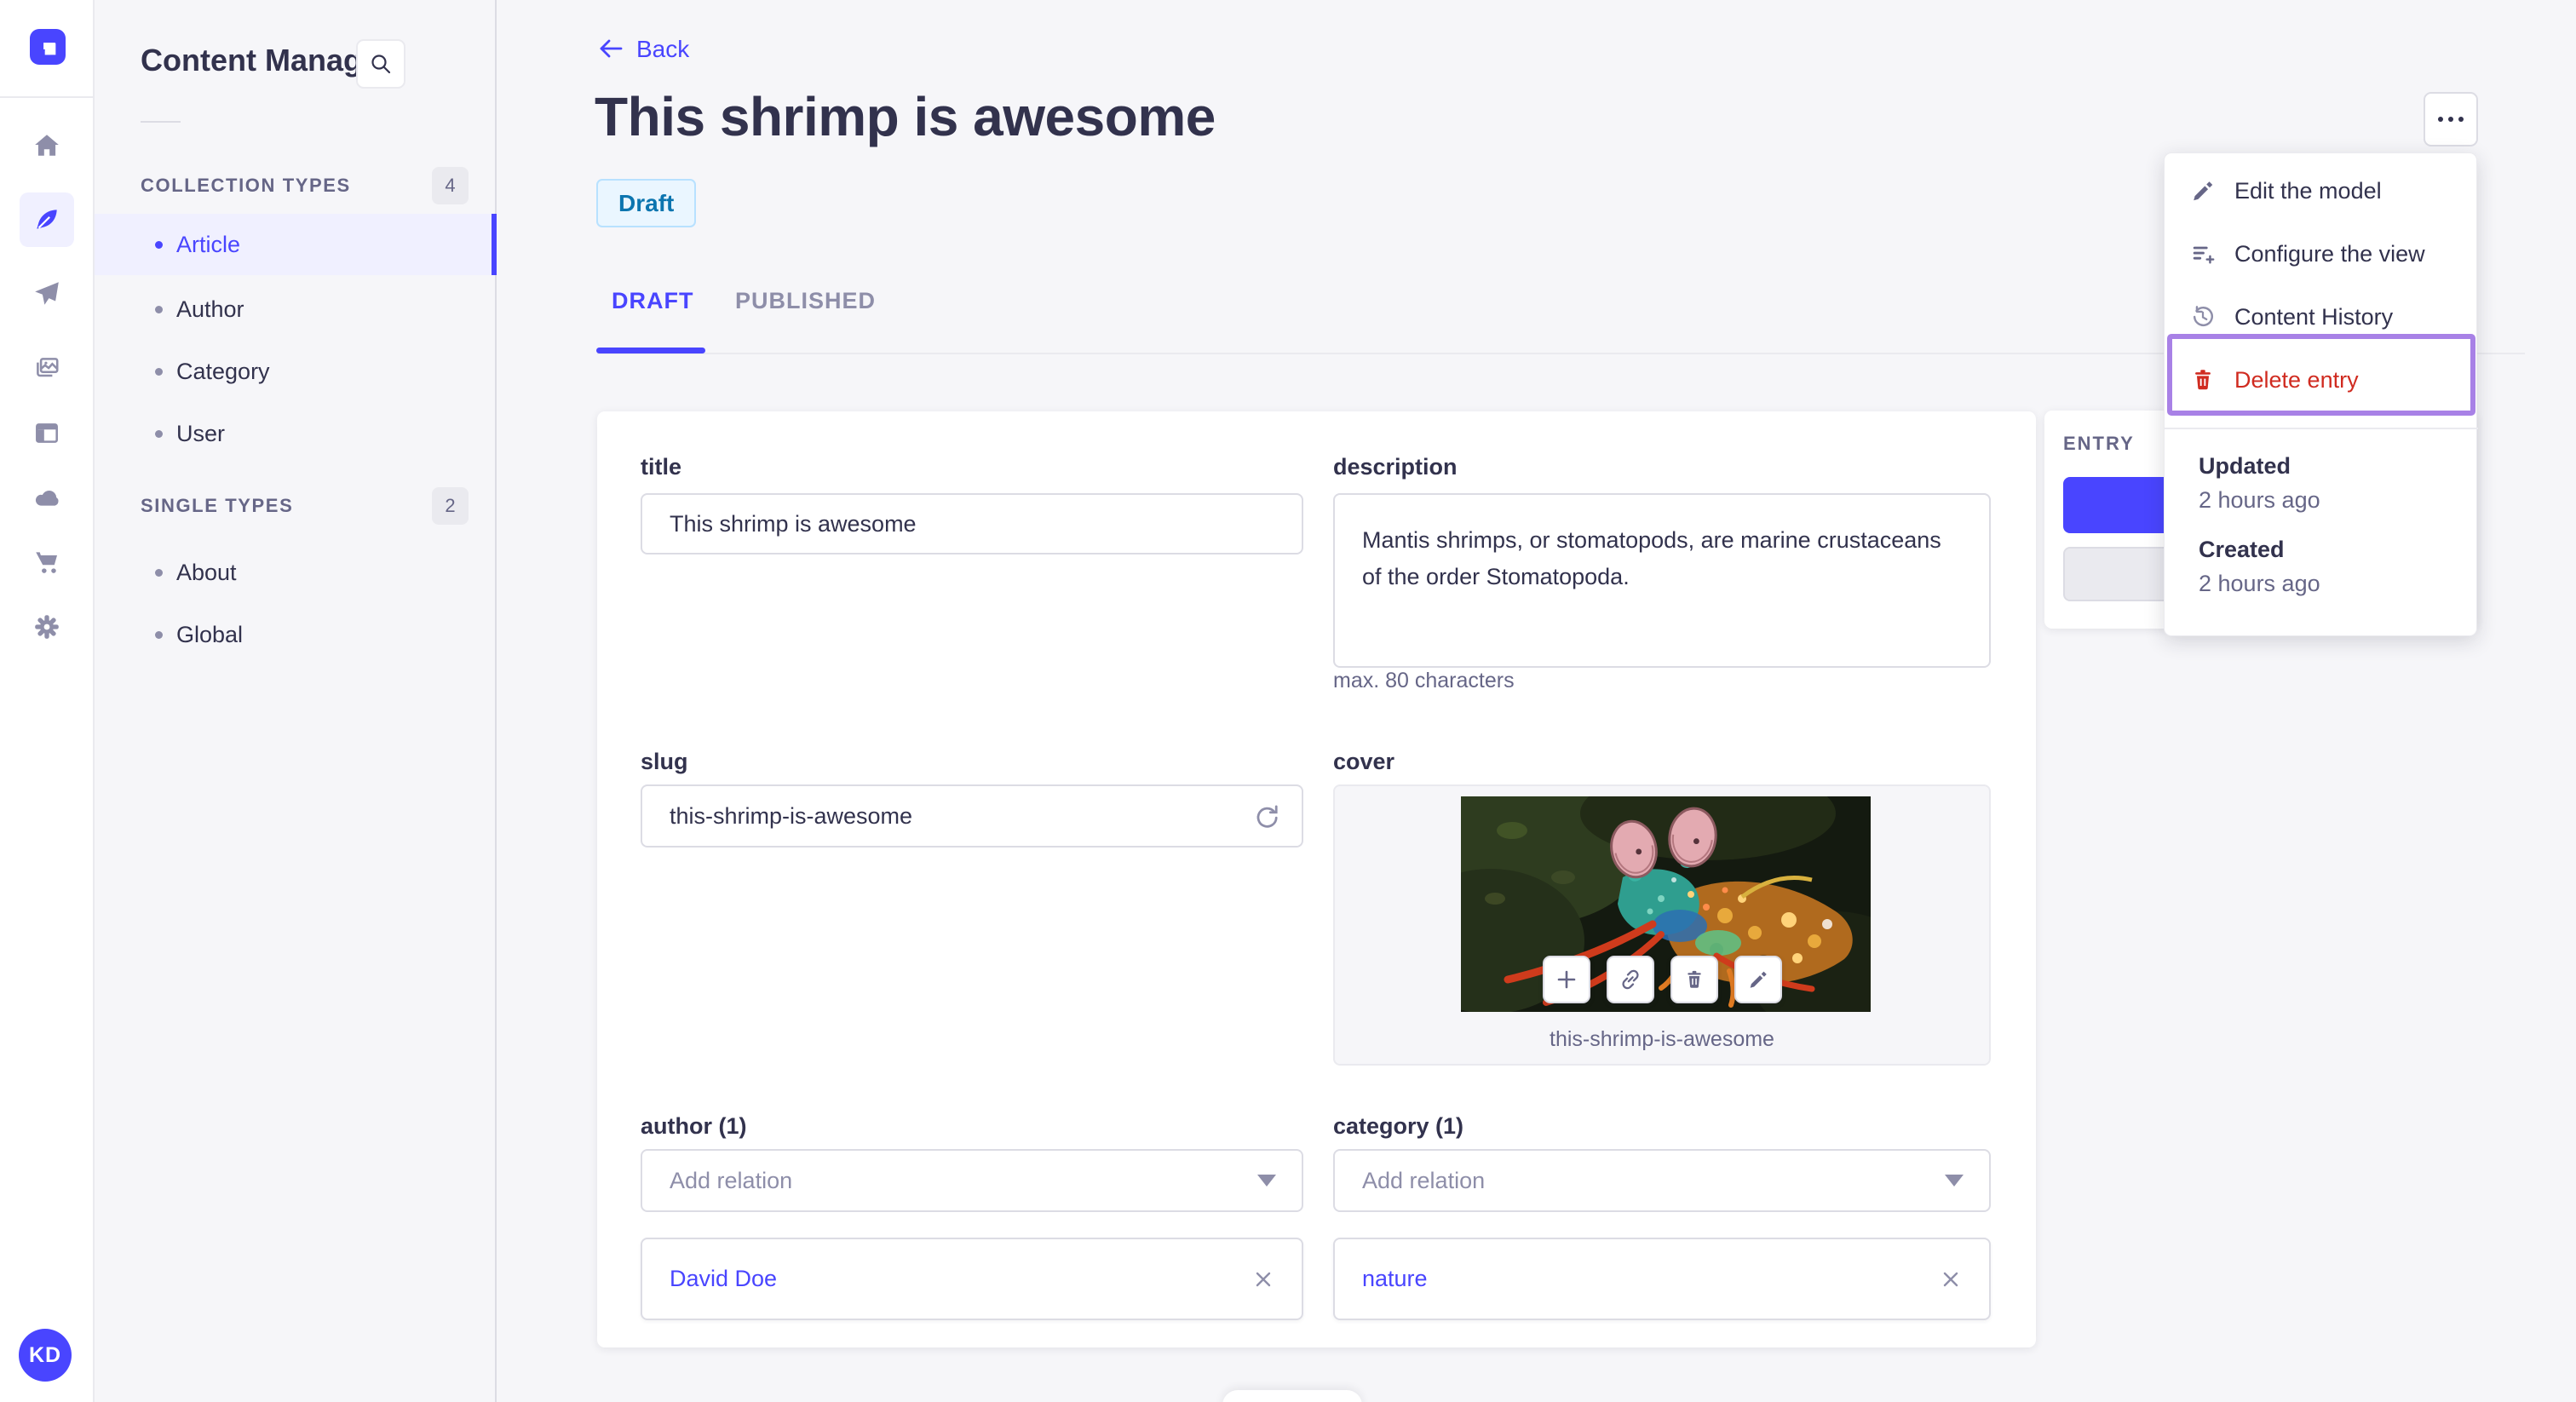 The image size is (2576, 1402). I want to click on copy-link-icon, so click(1630, 979).